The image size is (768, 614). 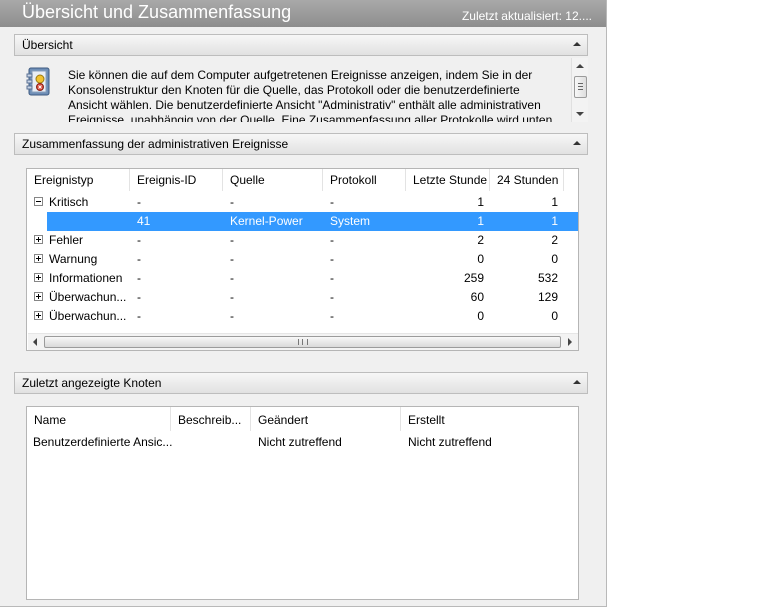 I want to click on table-row: Überwachun... - - - 0 0, so click(x=302, y=316).